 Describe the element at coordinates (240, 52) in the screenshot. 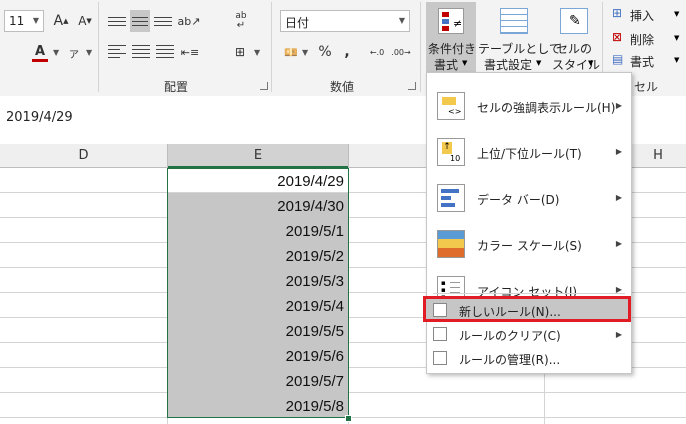

I see `merge-center-icon: ⊞` at that location.